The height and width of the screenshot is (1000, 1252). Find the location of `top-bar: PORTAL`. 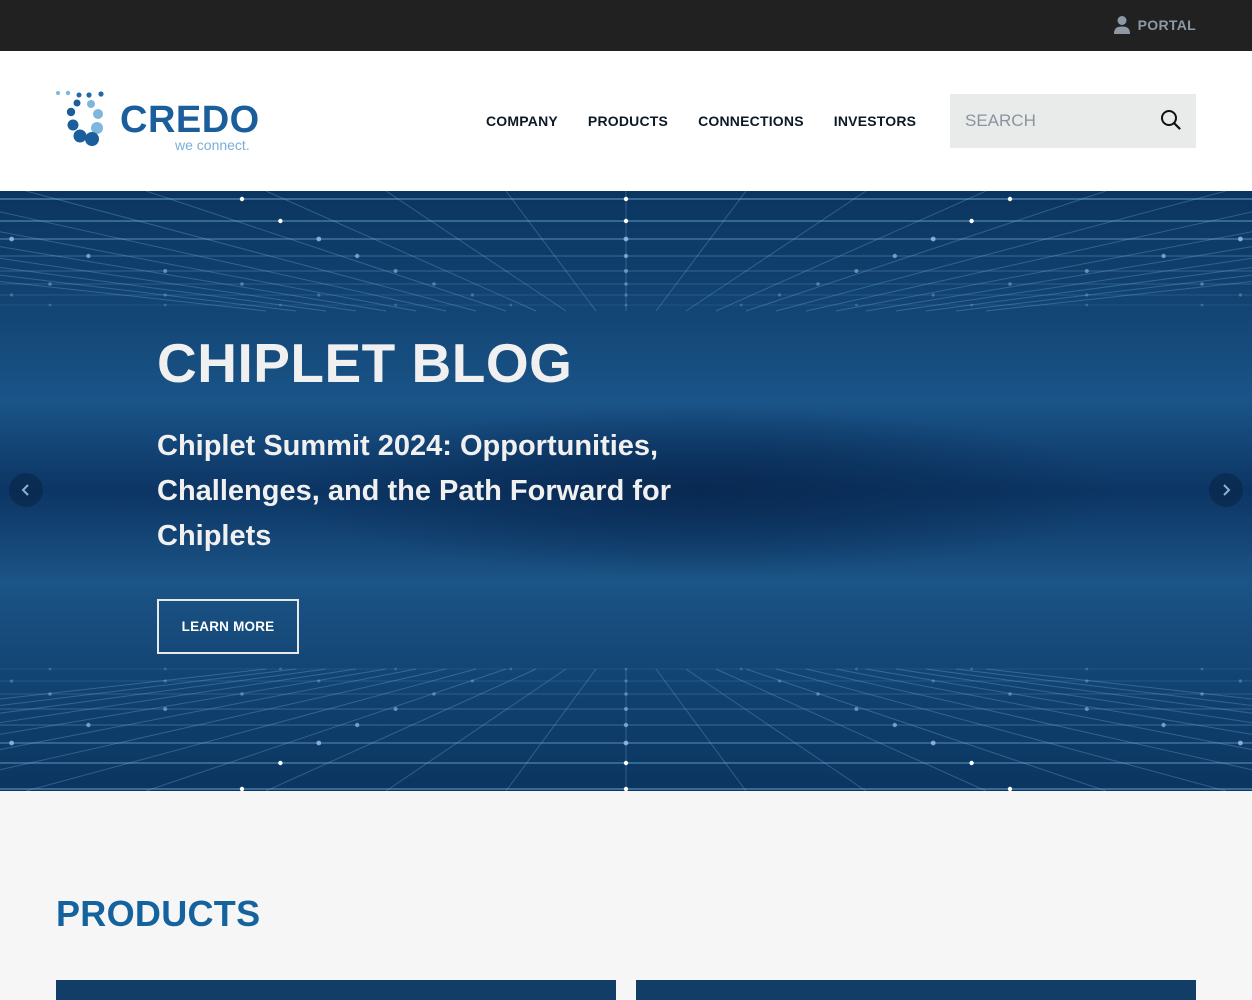

top-bar: PORTAL is located at coordinates (626, 25).